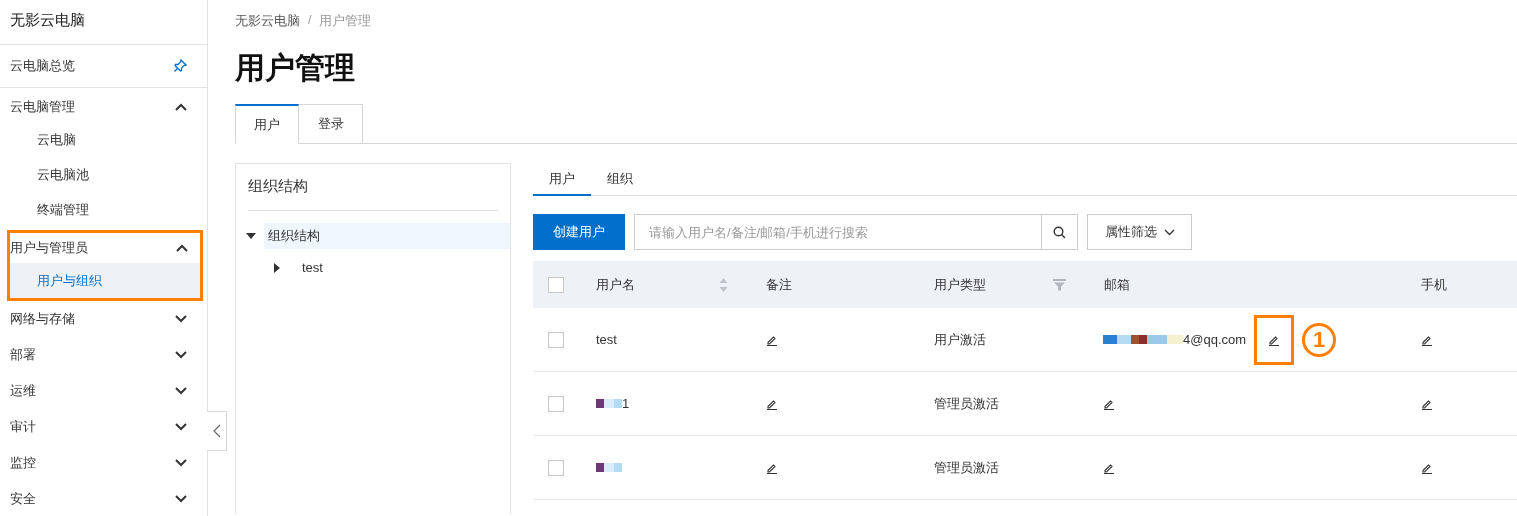 This screenshot has height=516, width=1517. Describe the element at coordinates (103, 209) in the screenshot. I see `nav-item: 终端管理` at that location.